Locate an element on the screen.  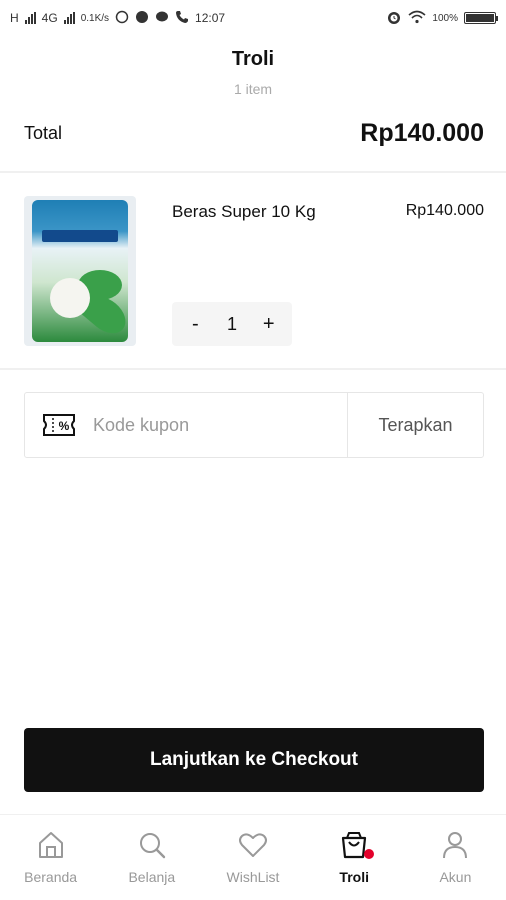
increment-button: + is located at coordinates (269, 324).